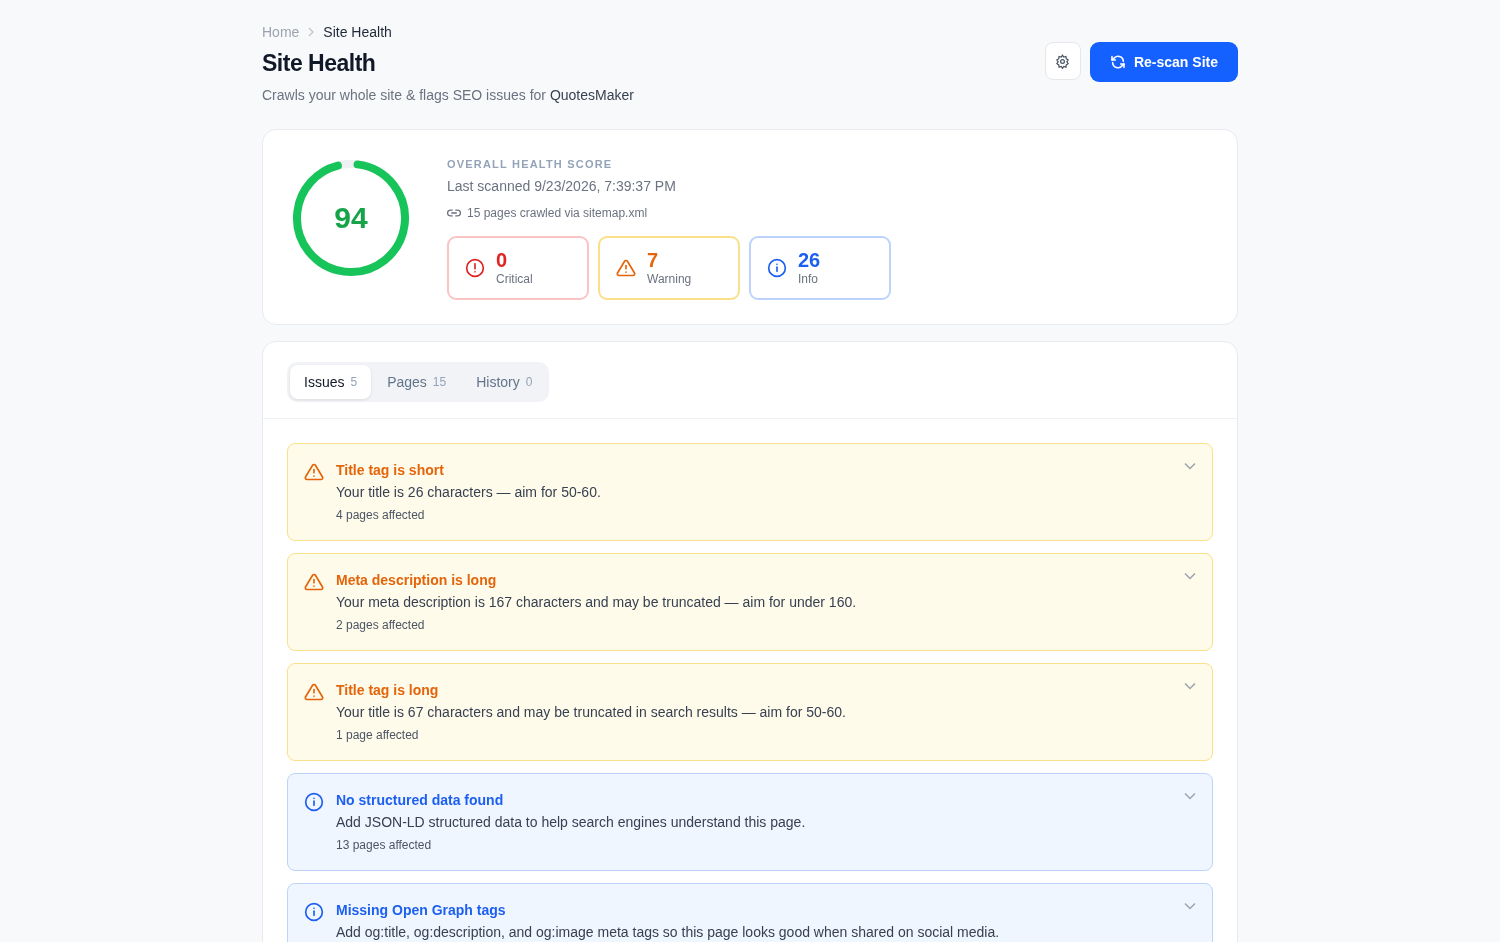 This screenshot has height=942, width=1500. What do you see at coordinates (591, 712) in the screenshot?
I see `issue-description: Your title is 67 characters and may be truncated in search results — aim for 50-60.` at bounding box center [591, 712].